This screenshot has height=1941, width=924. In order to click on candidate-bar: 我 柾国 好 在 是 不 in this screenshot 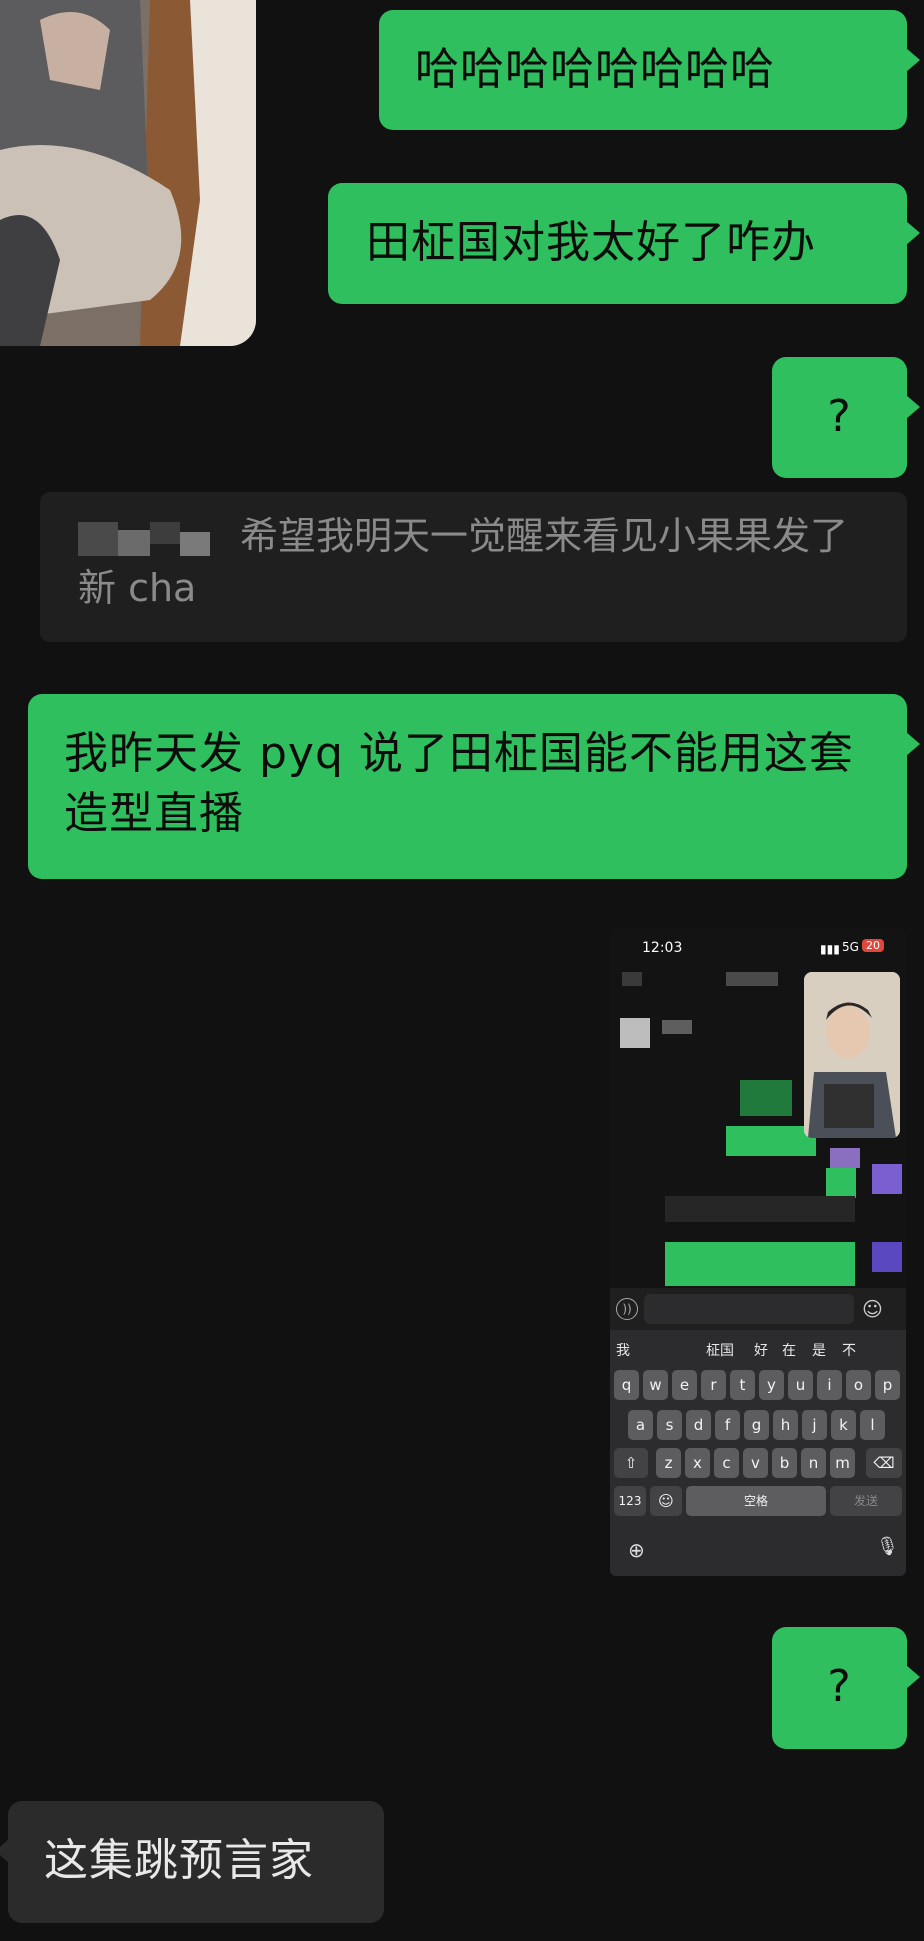, I will do `click(736, 1351)`.